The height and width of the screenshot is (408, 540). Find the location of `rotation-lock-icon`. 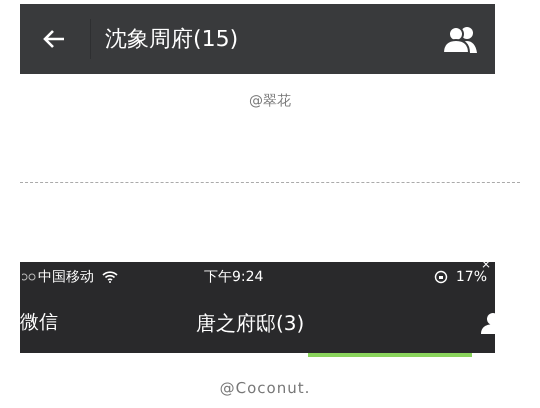

rotation-lock-icon is located at coordinates (441, 277).